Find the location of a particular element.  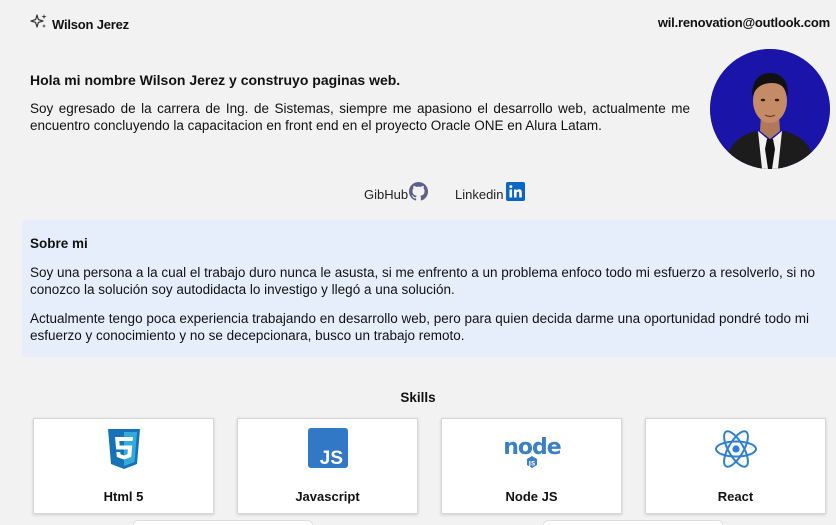

skill-label: Javascript is located at coordinates (327, 496).